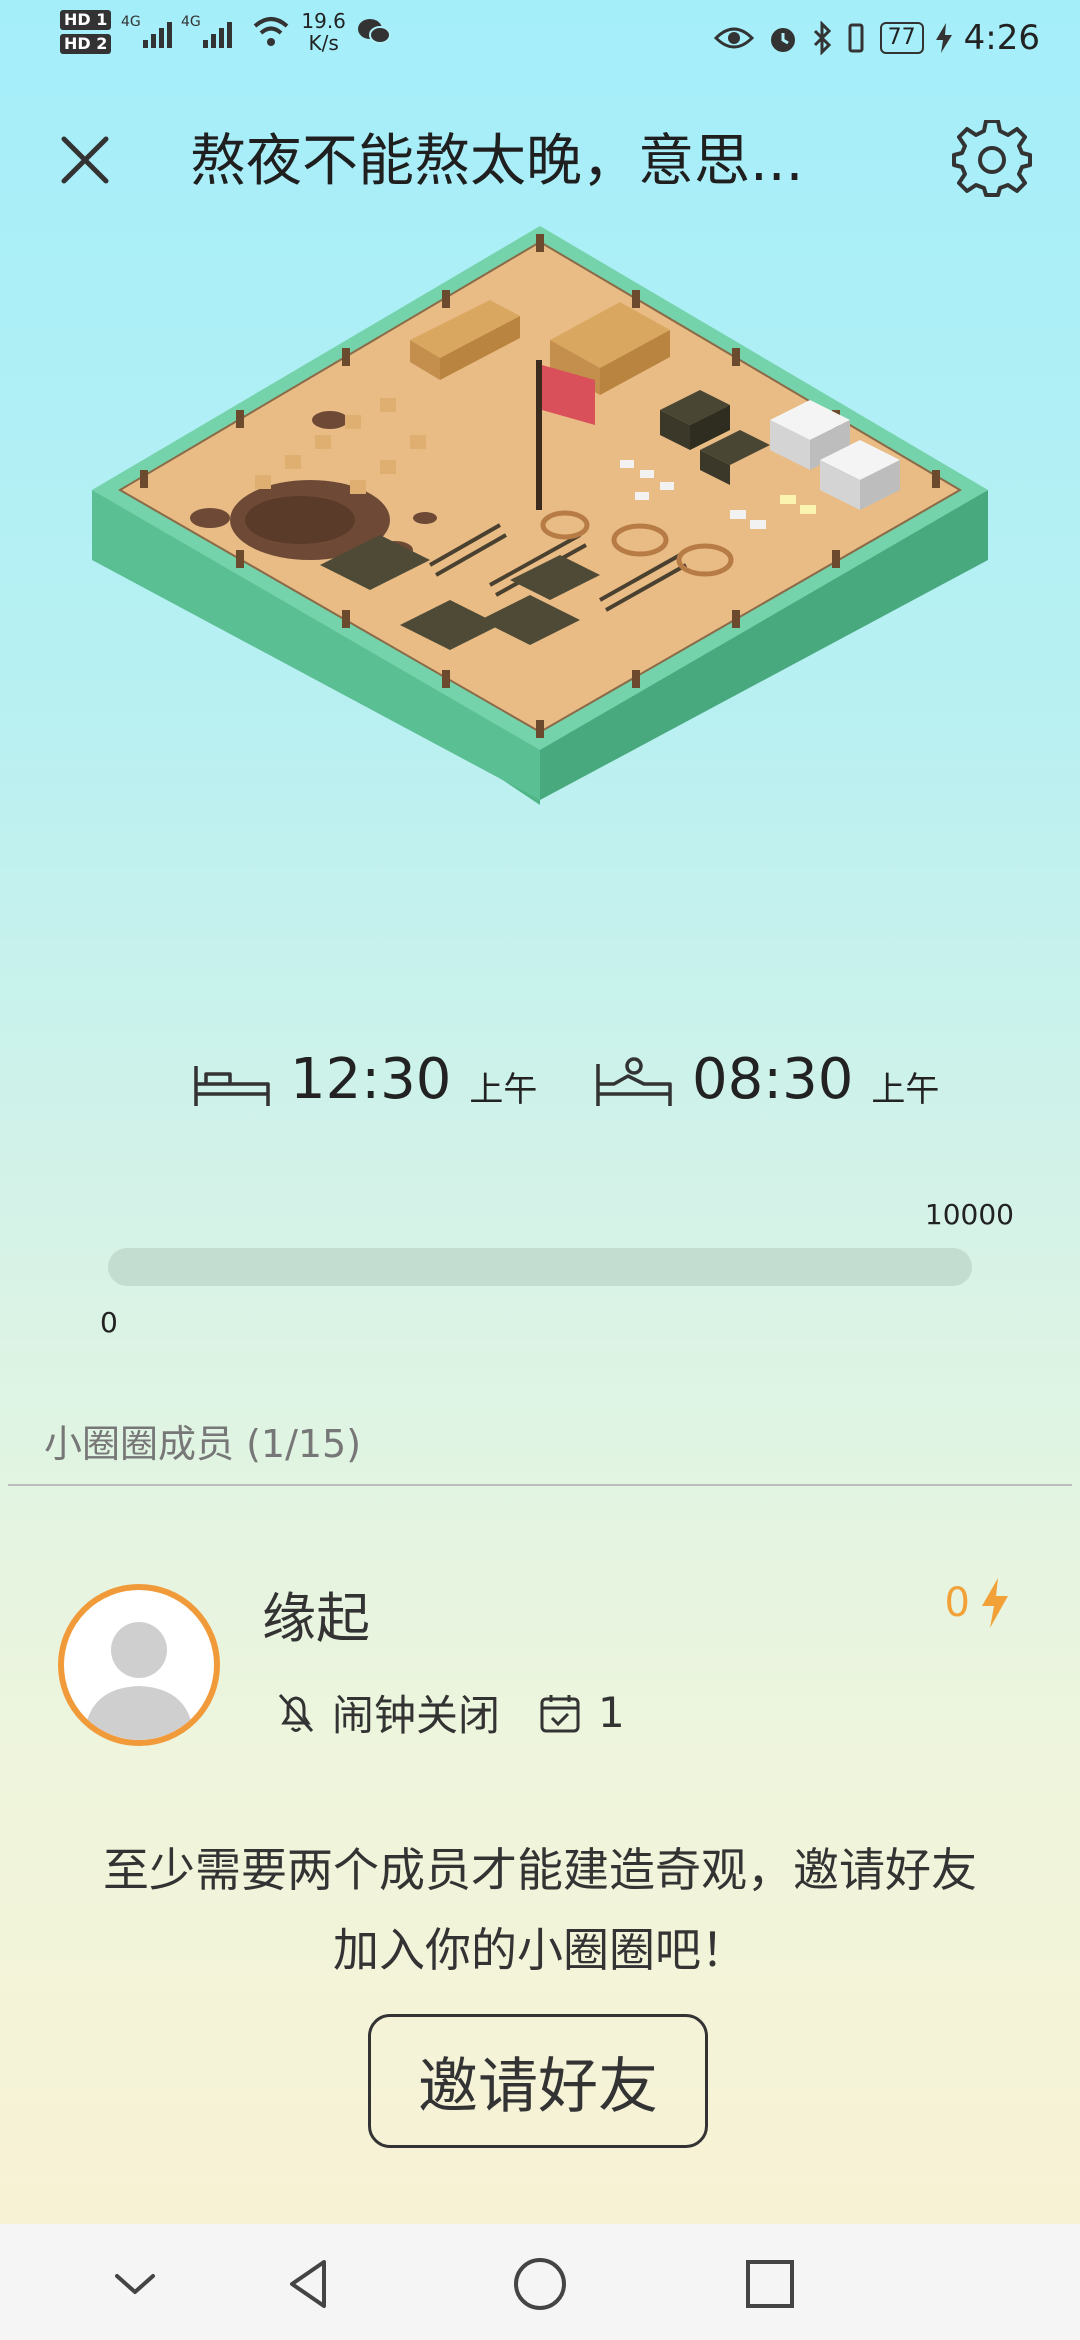  Describe the element at coordinates (634, 1081) in the screenshot. I see `wake-up-icon` at that location.